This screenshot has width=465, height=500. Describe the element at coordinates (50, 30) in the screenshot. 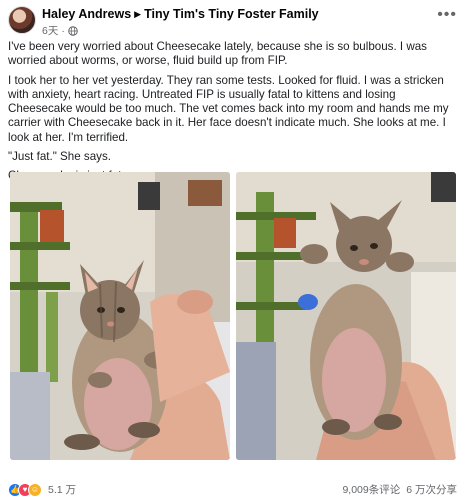

I see `post-timestamp: 6天` at that location.